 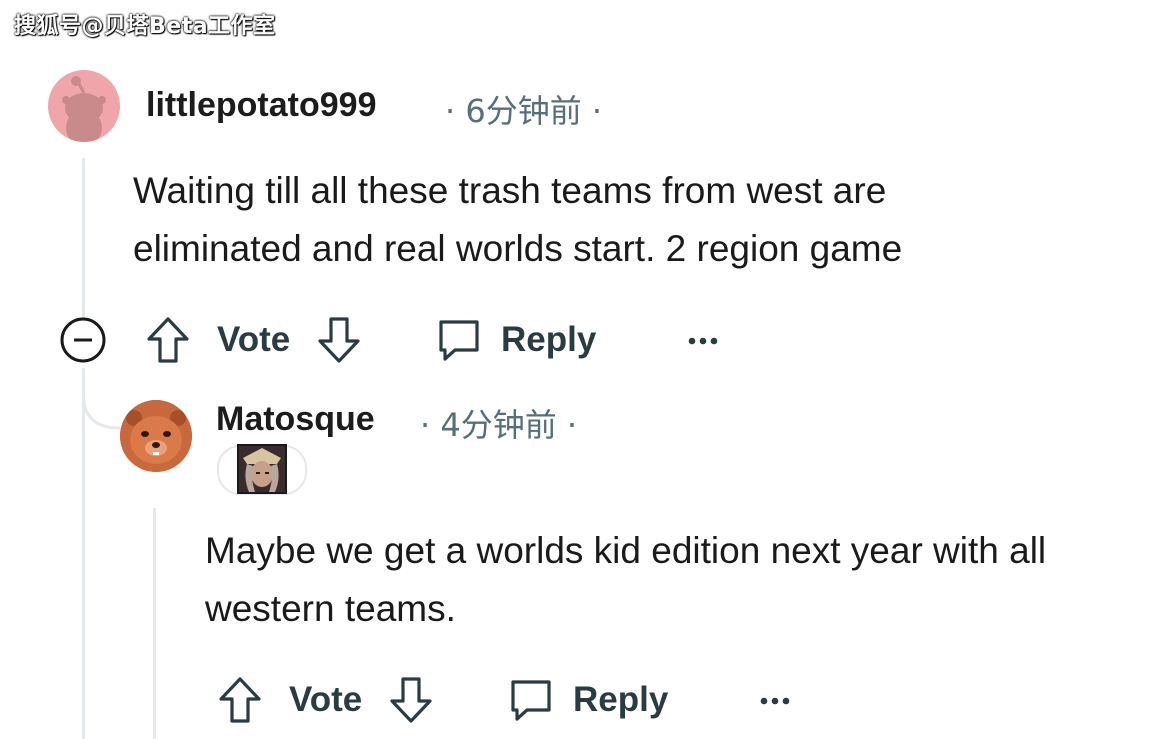 I want to click on reply-meta: · 4分钟前 ·, so click(x=498, y=423).